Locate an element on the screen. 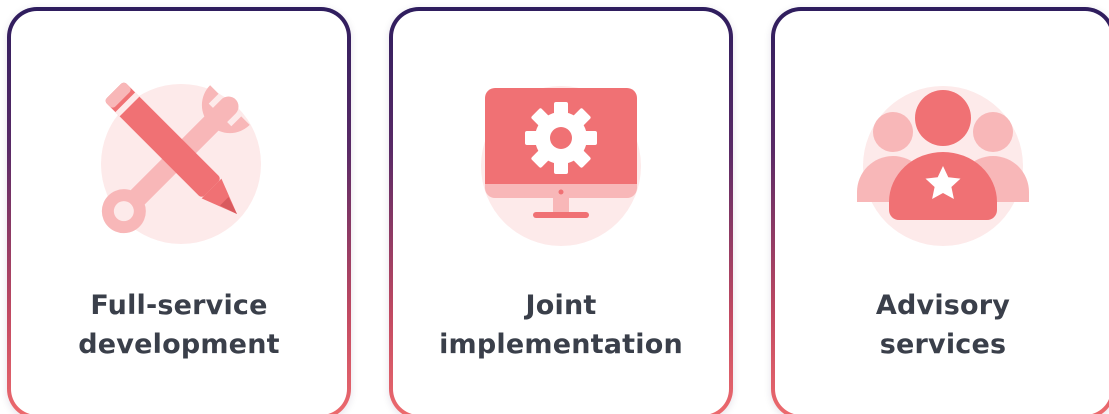  wrench-pencil-icon is located at coordinates (179, 156).